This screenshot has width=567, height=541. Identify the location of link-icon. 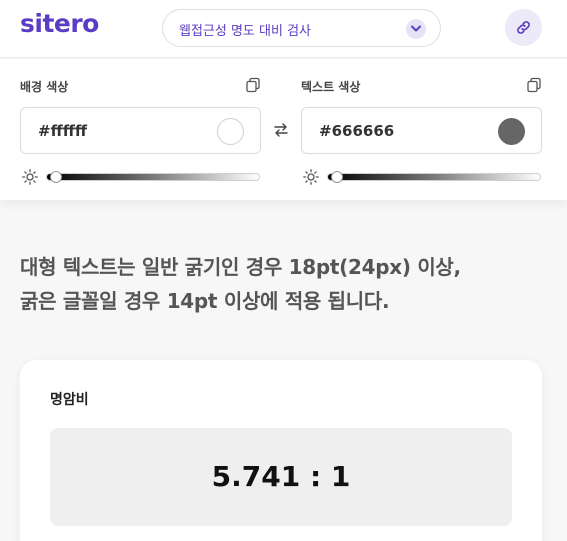
(523, 27).